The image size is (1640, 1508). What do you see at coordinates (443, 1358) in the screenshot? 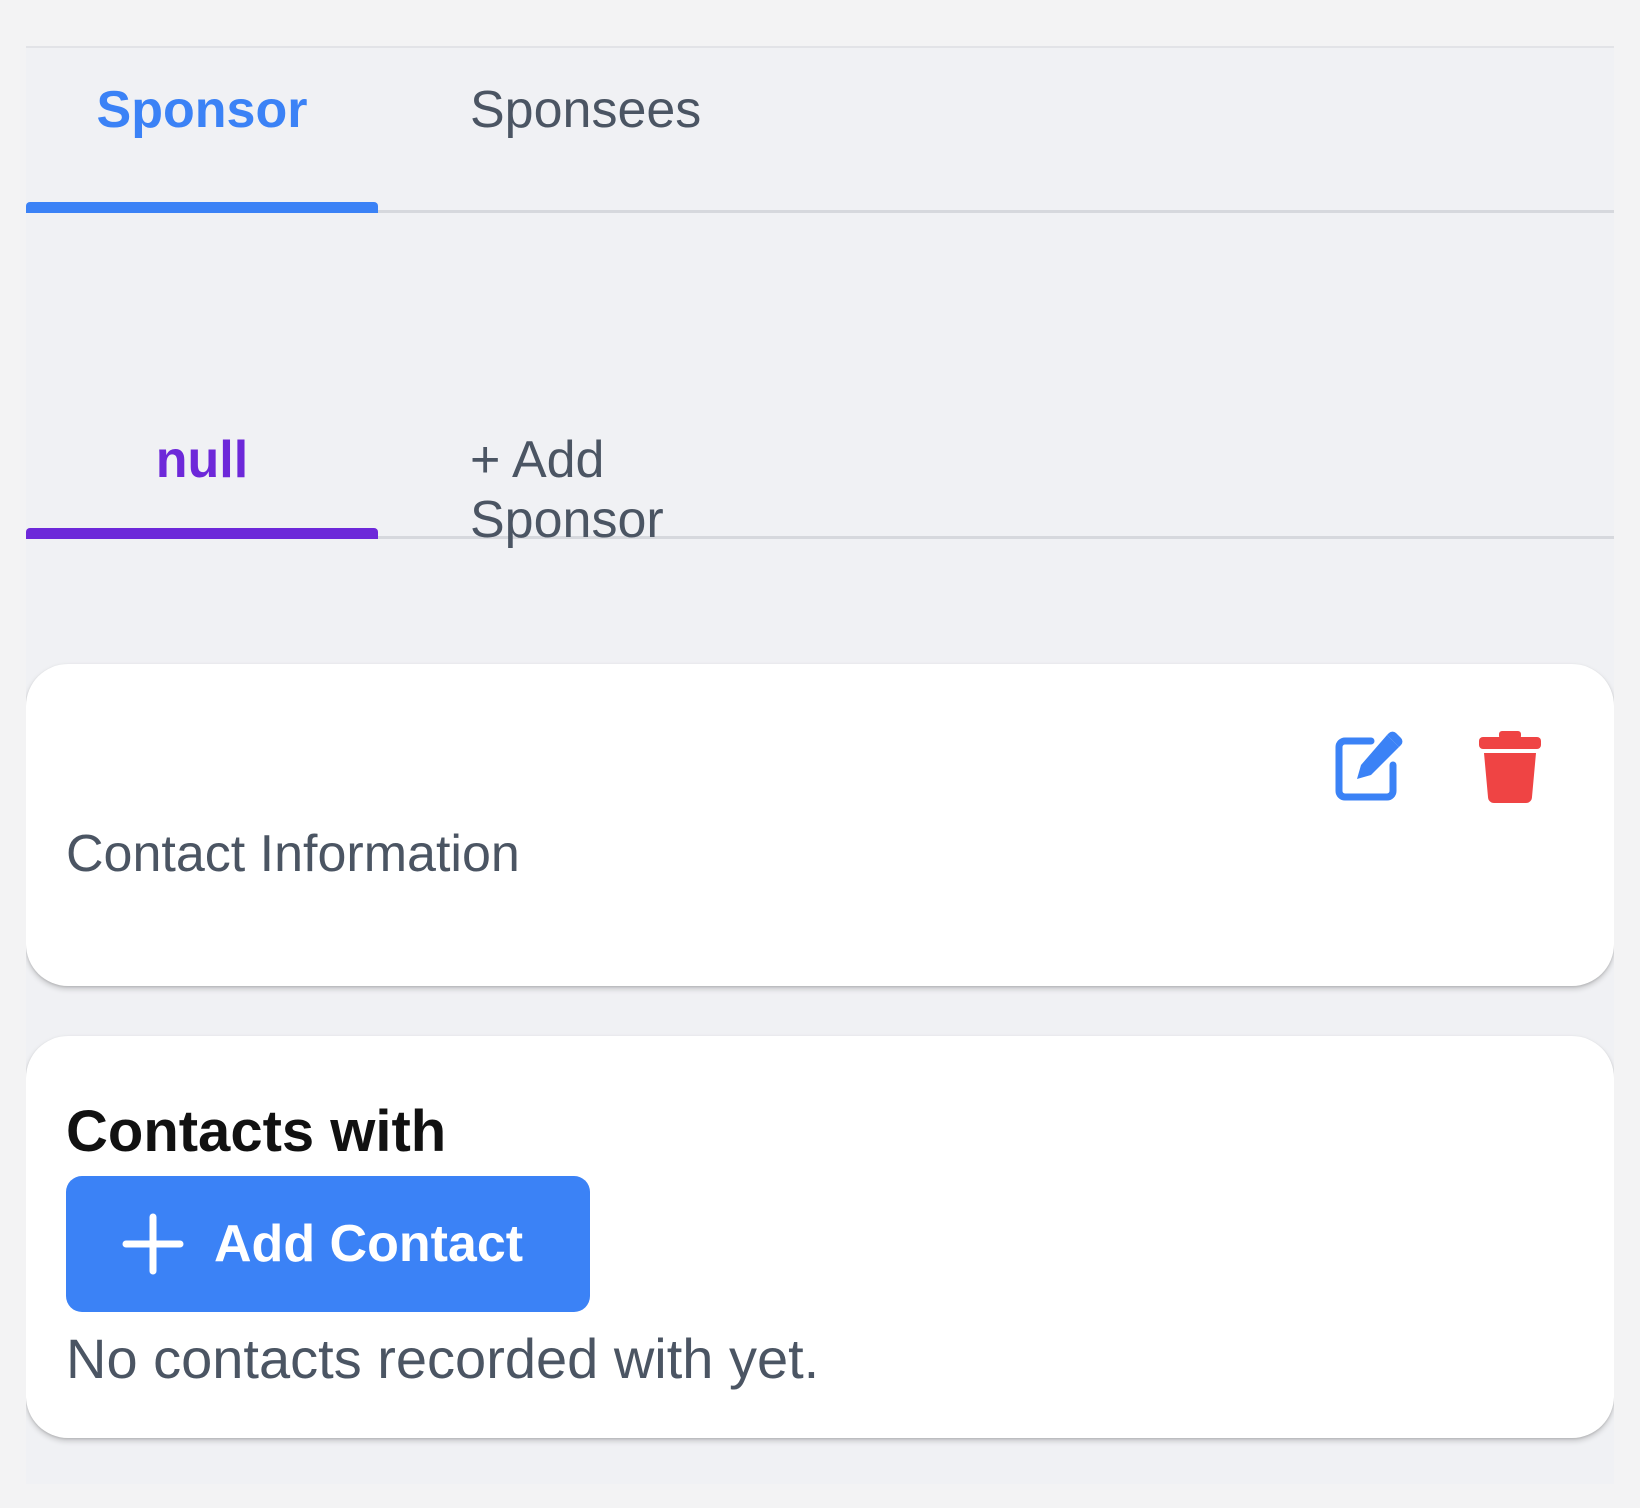
I see `empty-contacts-message: No contacts recorded with yet.` at bounding box center [443, 1358].